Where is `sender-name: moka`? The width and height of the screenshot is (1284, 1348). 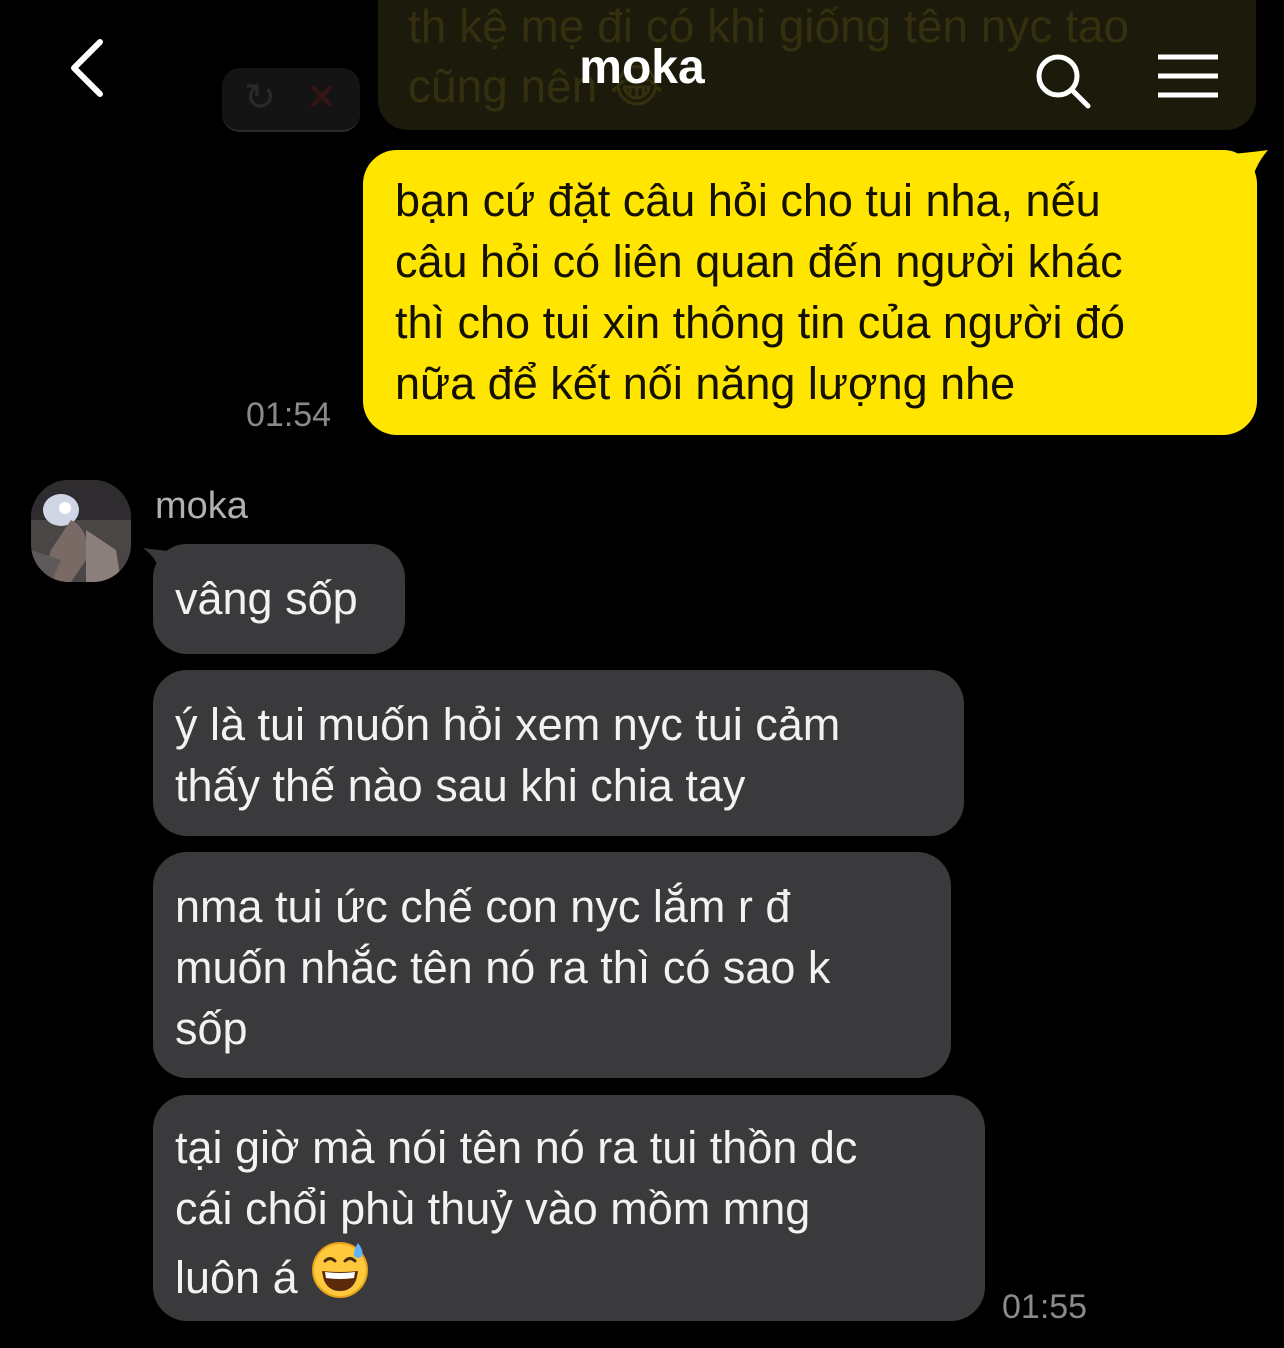 sender-name: moka is located at coordinates (201, 506).